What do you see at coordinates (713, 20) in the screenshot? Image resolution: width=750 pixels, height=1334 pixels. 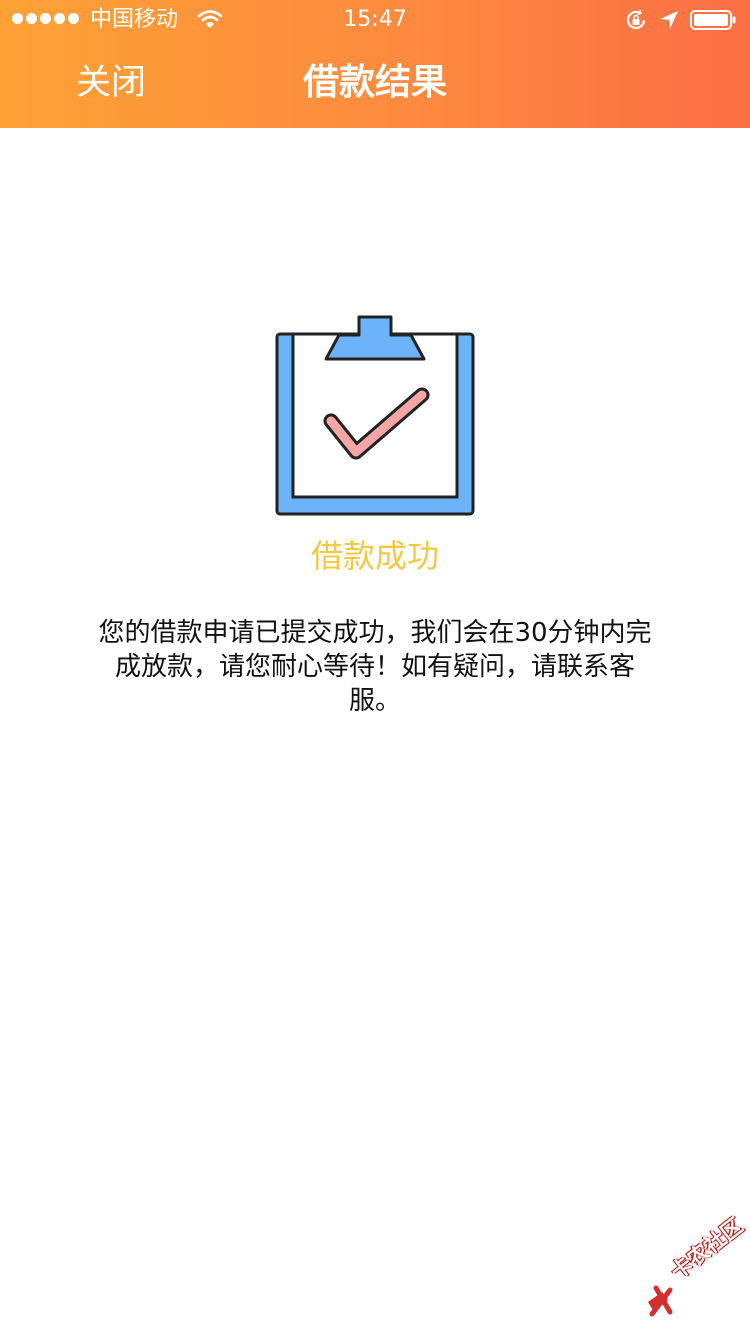 I see `battery-icon` at bounding box center [713, 20].